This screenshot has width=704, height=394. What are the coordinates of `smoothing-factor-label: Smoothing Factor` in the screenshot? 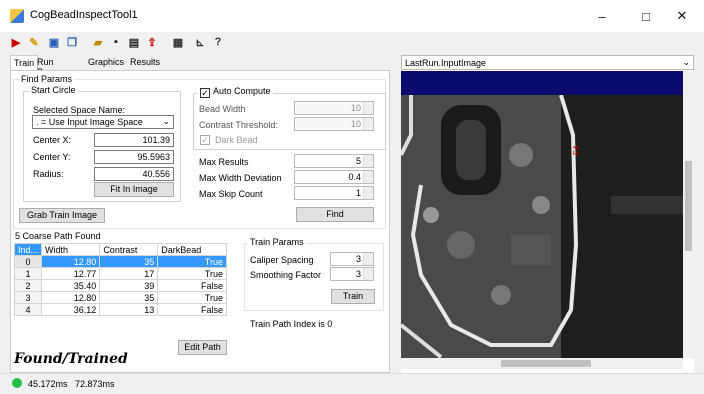 It's located at (286, 275).